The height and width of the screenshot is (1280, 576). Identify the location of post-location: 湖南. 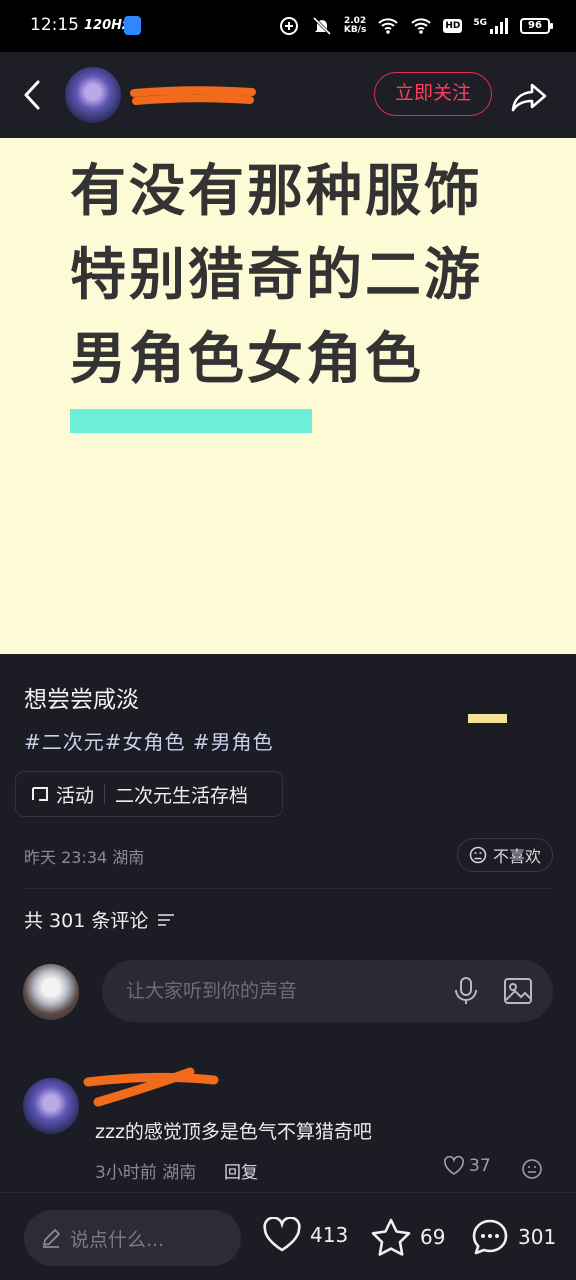
(128, 857).